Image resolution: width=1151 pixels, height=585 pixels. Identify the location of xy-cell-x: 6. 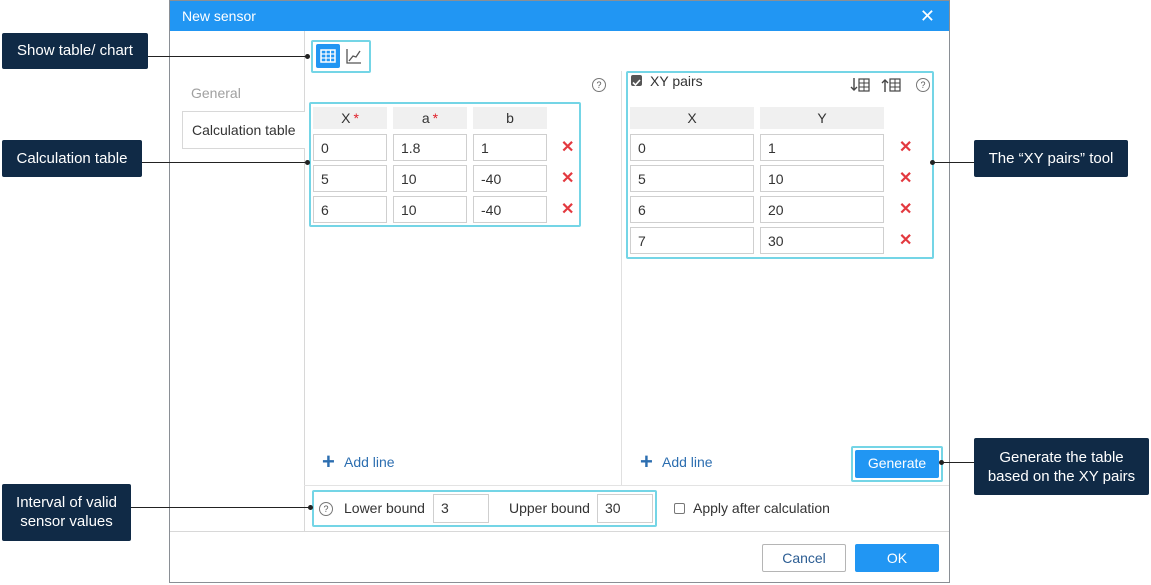
(692, 209).